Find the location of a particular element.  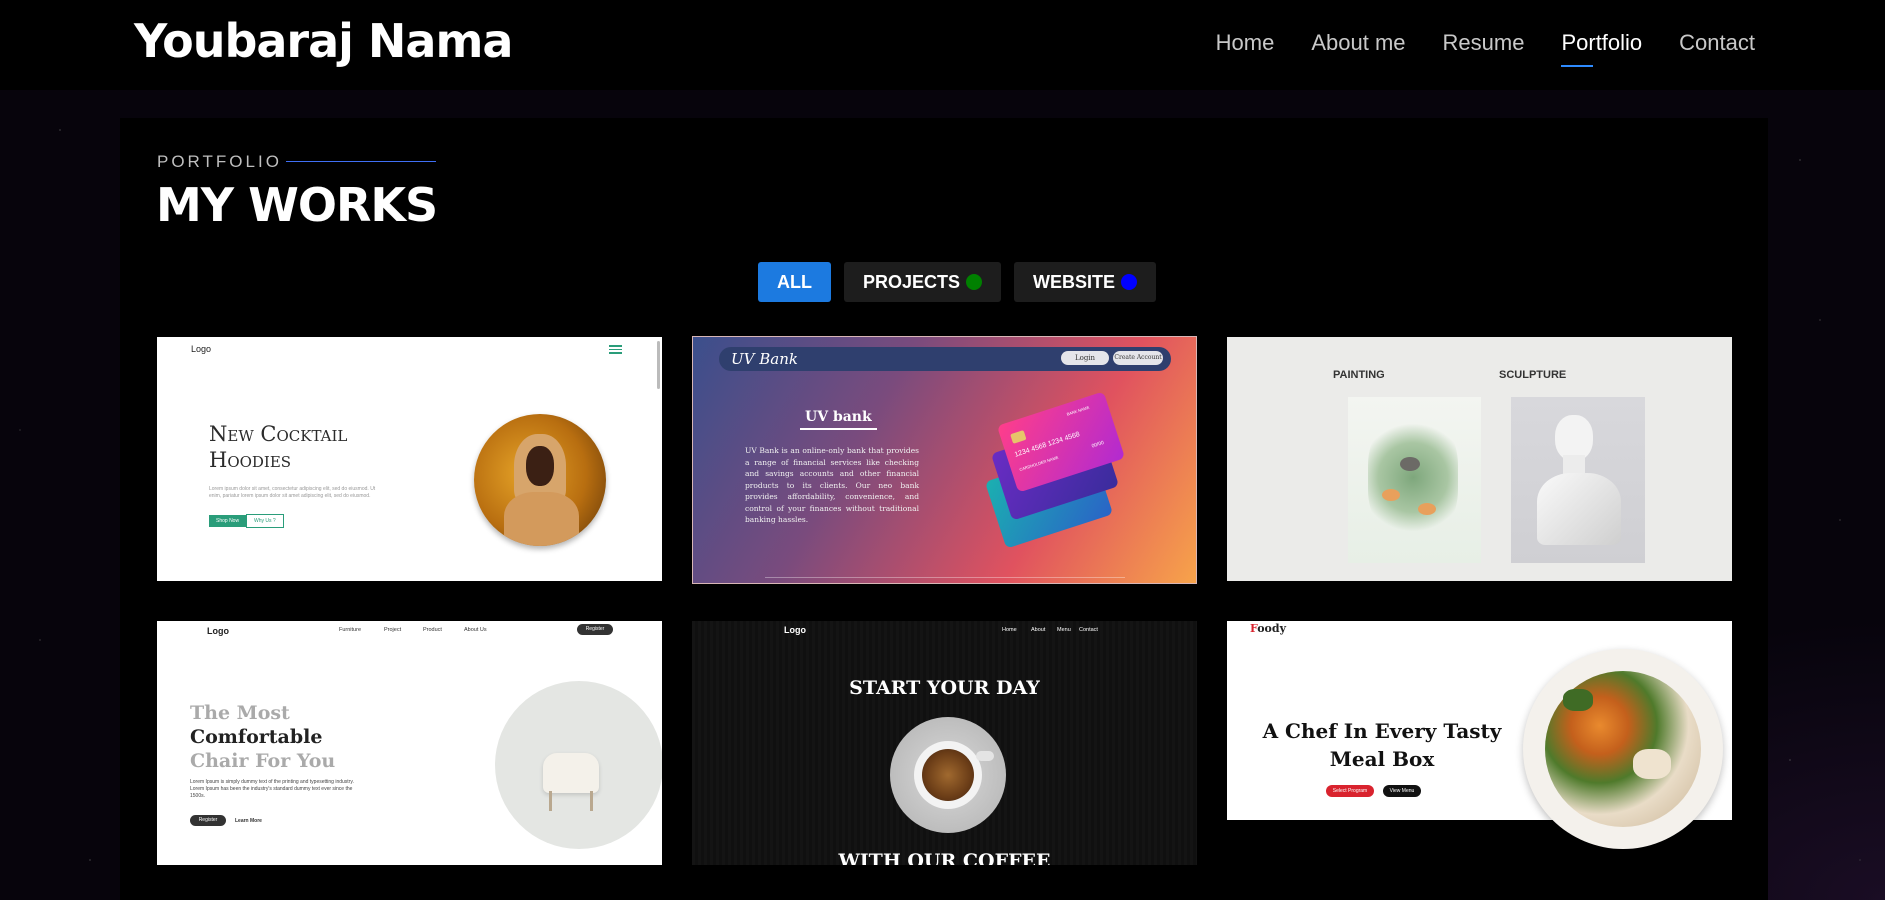

site-brand: Youbaraj Nama is located at coordinates (323, 41).